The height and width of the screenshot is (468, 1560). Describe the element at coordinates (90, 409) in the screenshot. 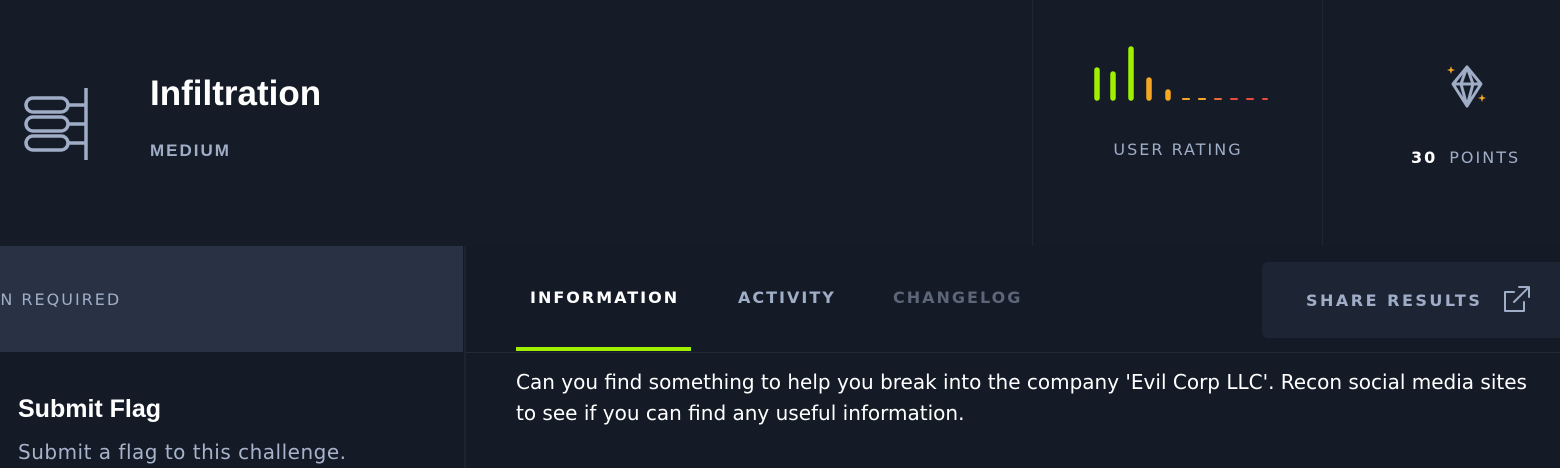

I see `submit-flag-title: Submit Flag` at that location.